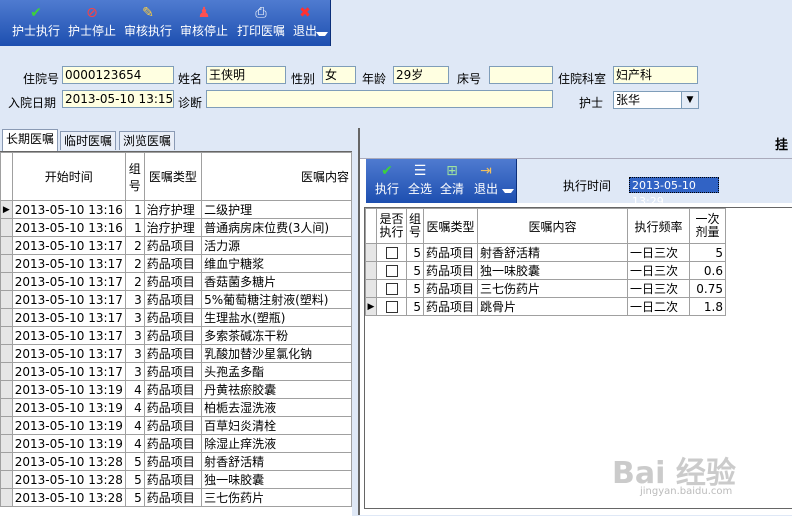  What do you see at coordinates (387, 181) in the screenshot?
I see `execute-button: ✔ 执行` at bounding box center [387, 181].